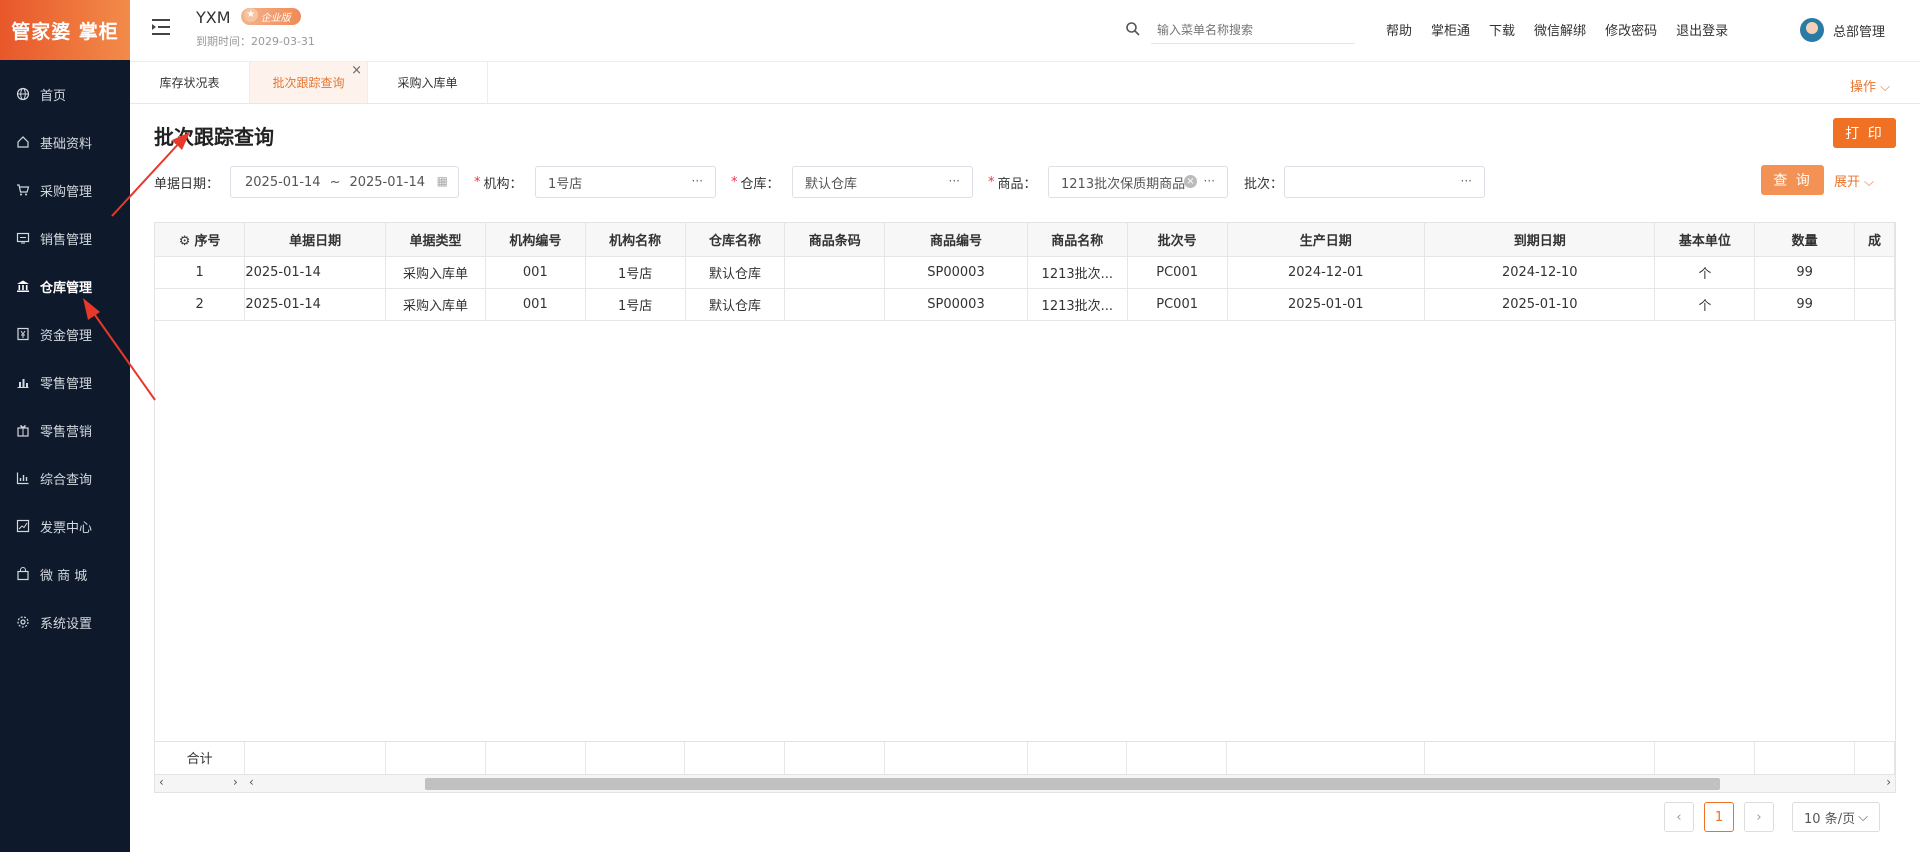 This screenshot has height=852, width=1920. What do you see at coordinates (428, 82) in the screenshot?
I see `tab-purchase-inbound: 采购入库单` at bounding box center [428, 82].